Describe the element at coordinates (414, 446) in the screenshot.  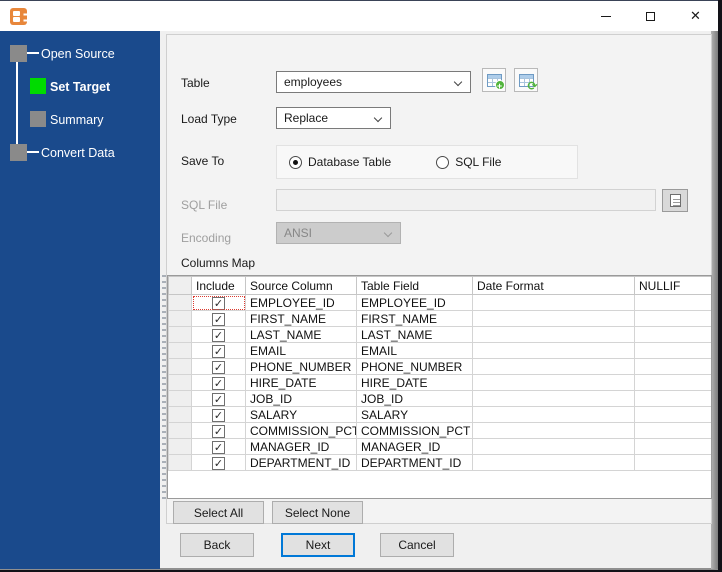
I see `table-field-cell: MANAGER_ID` at that location.